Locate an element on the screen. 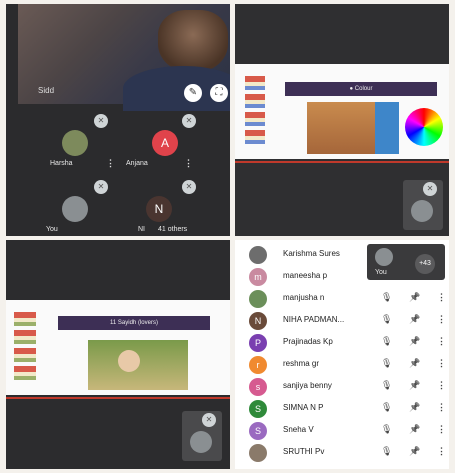 The height and width of the screenshot is (473, 455). participant-avatar: r is located at coordinates (258, 365).